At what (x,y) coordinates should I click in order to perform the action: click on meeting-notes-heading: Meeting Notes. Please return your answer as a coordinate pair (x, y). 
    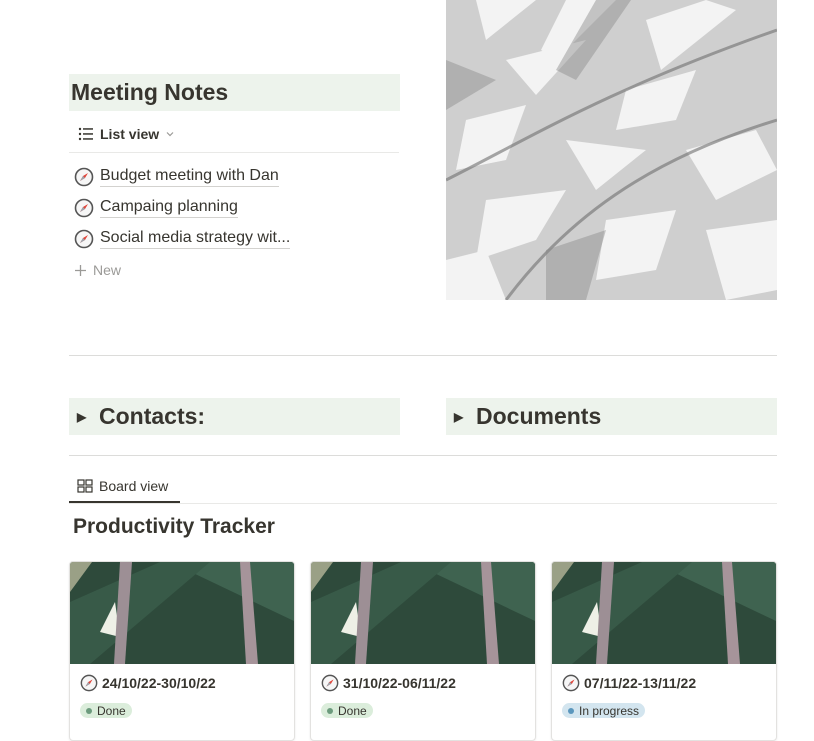
    Looking at the image, I should click on (234, 92).